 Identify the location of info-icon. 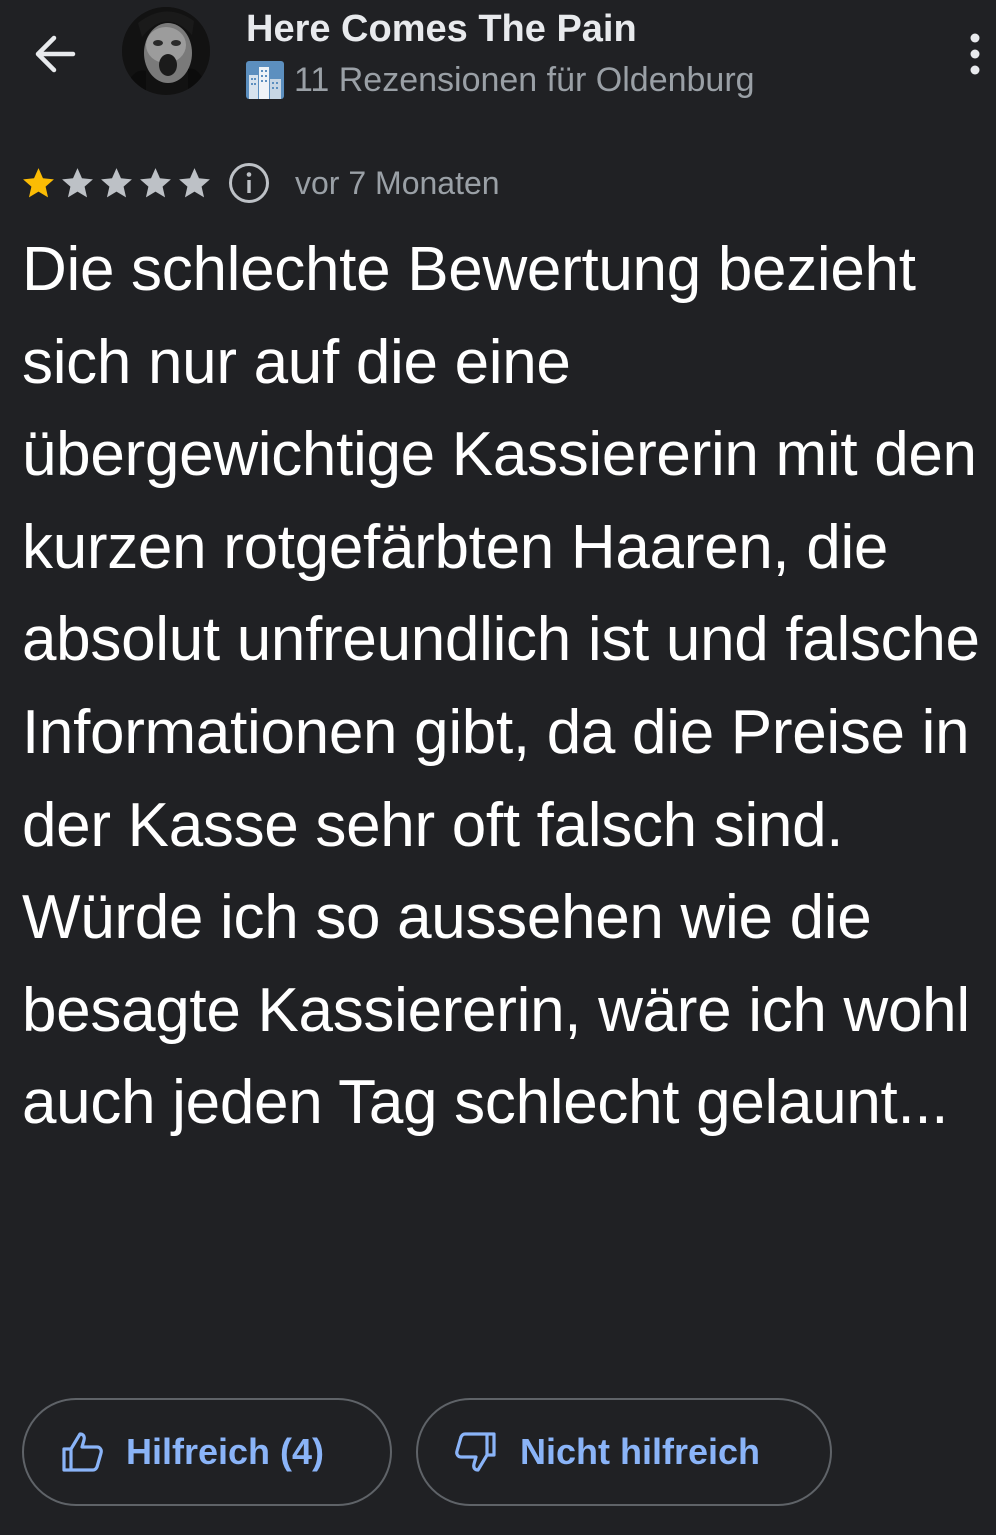
(249, 183).